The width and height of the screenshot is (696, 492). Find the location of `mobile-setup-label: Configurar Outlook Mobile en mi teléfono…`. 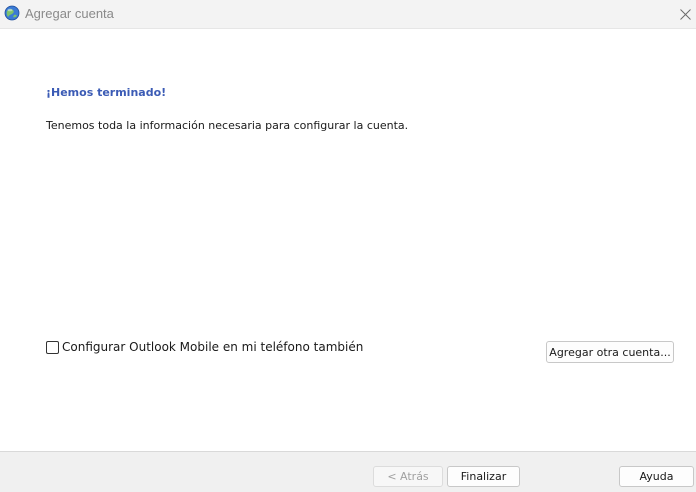

mobile-setup-label: Configurar Outlook Mobile en mi teléfono… is located at coordinates (213, 347).